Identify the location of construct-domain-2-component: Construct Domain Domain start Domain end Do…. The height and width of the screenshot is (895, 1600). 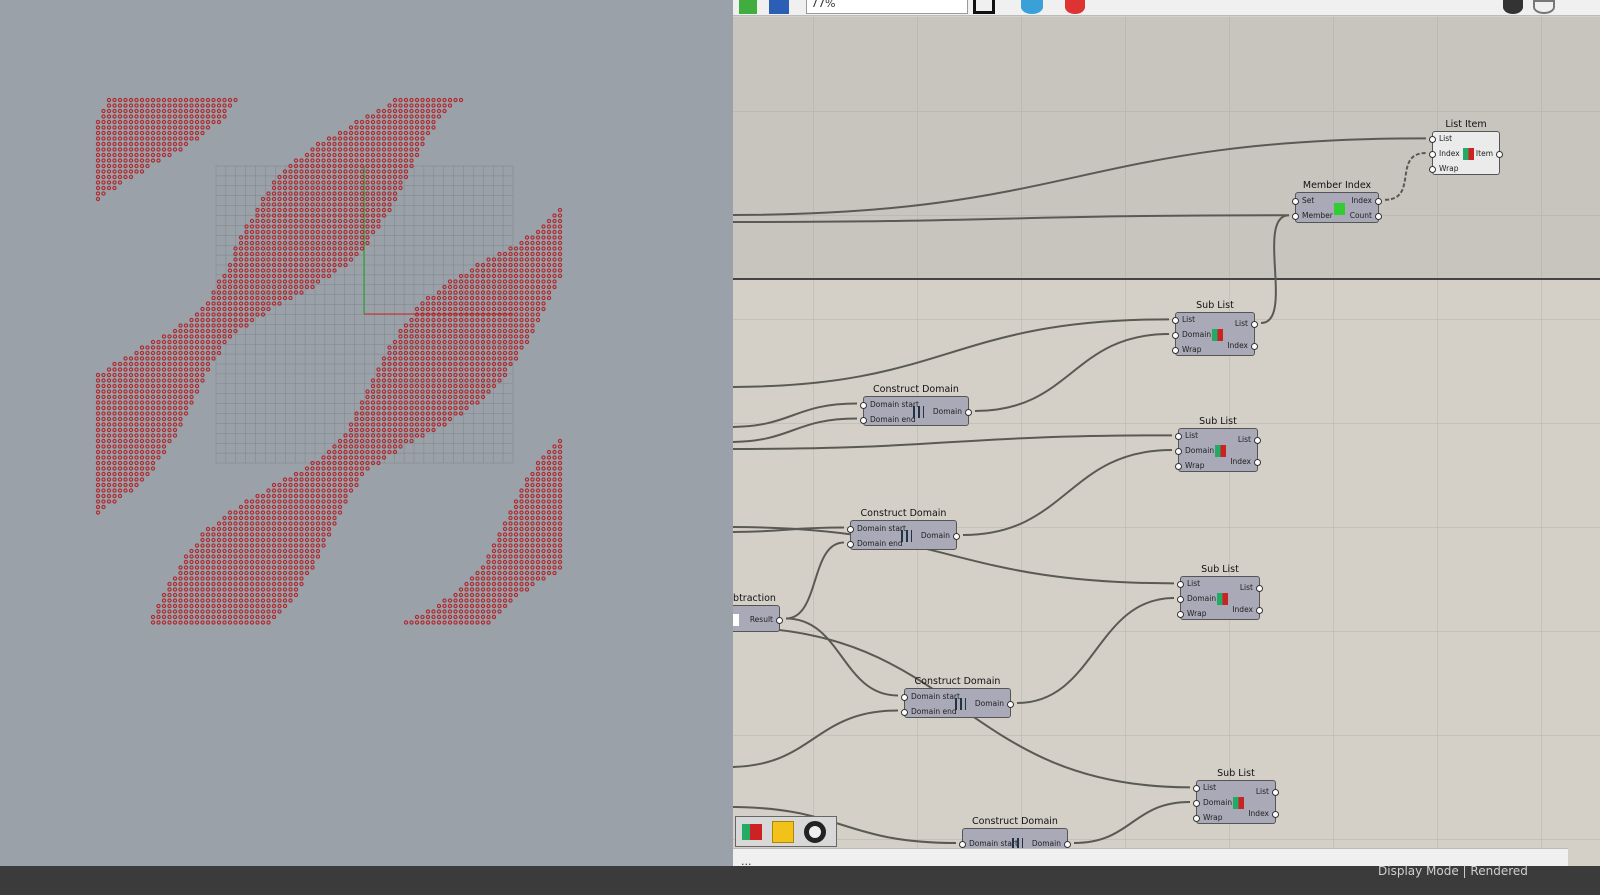
(904, 529).